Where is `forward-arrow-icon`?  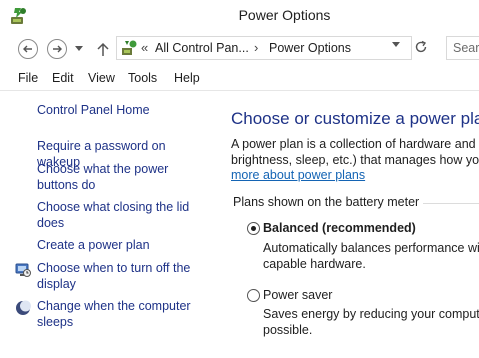 forward-arrow-icon is located at coordinates (57, 49).